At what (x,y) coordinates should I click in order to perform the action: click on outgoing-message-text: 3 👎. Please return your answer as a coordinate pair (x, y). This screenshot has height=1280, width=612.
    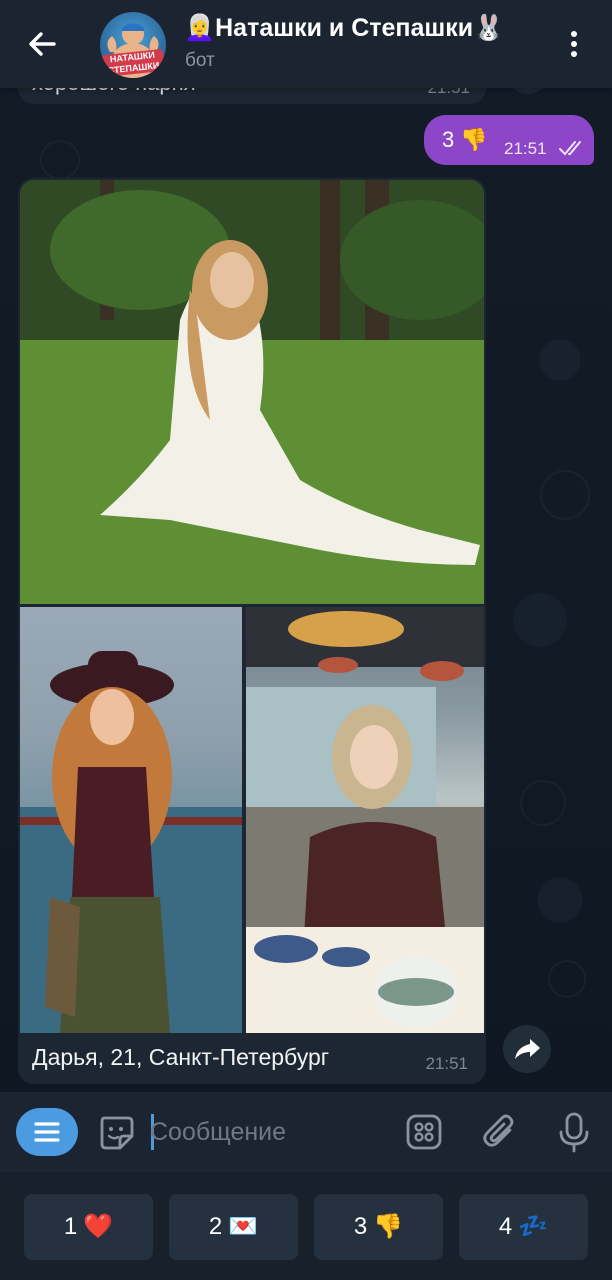
    Looking at the image, I should click on (465, 139).